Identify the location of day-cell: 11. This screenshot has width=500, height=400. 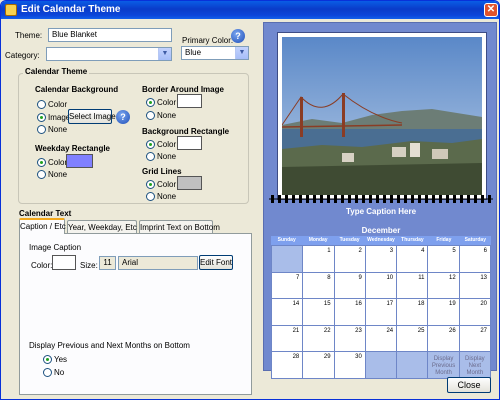
(413, 286).